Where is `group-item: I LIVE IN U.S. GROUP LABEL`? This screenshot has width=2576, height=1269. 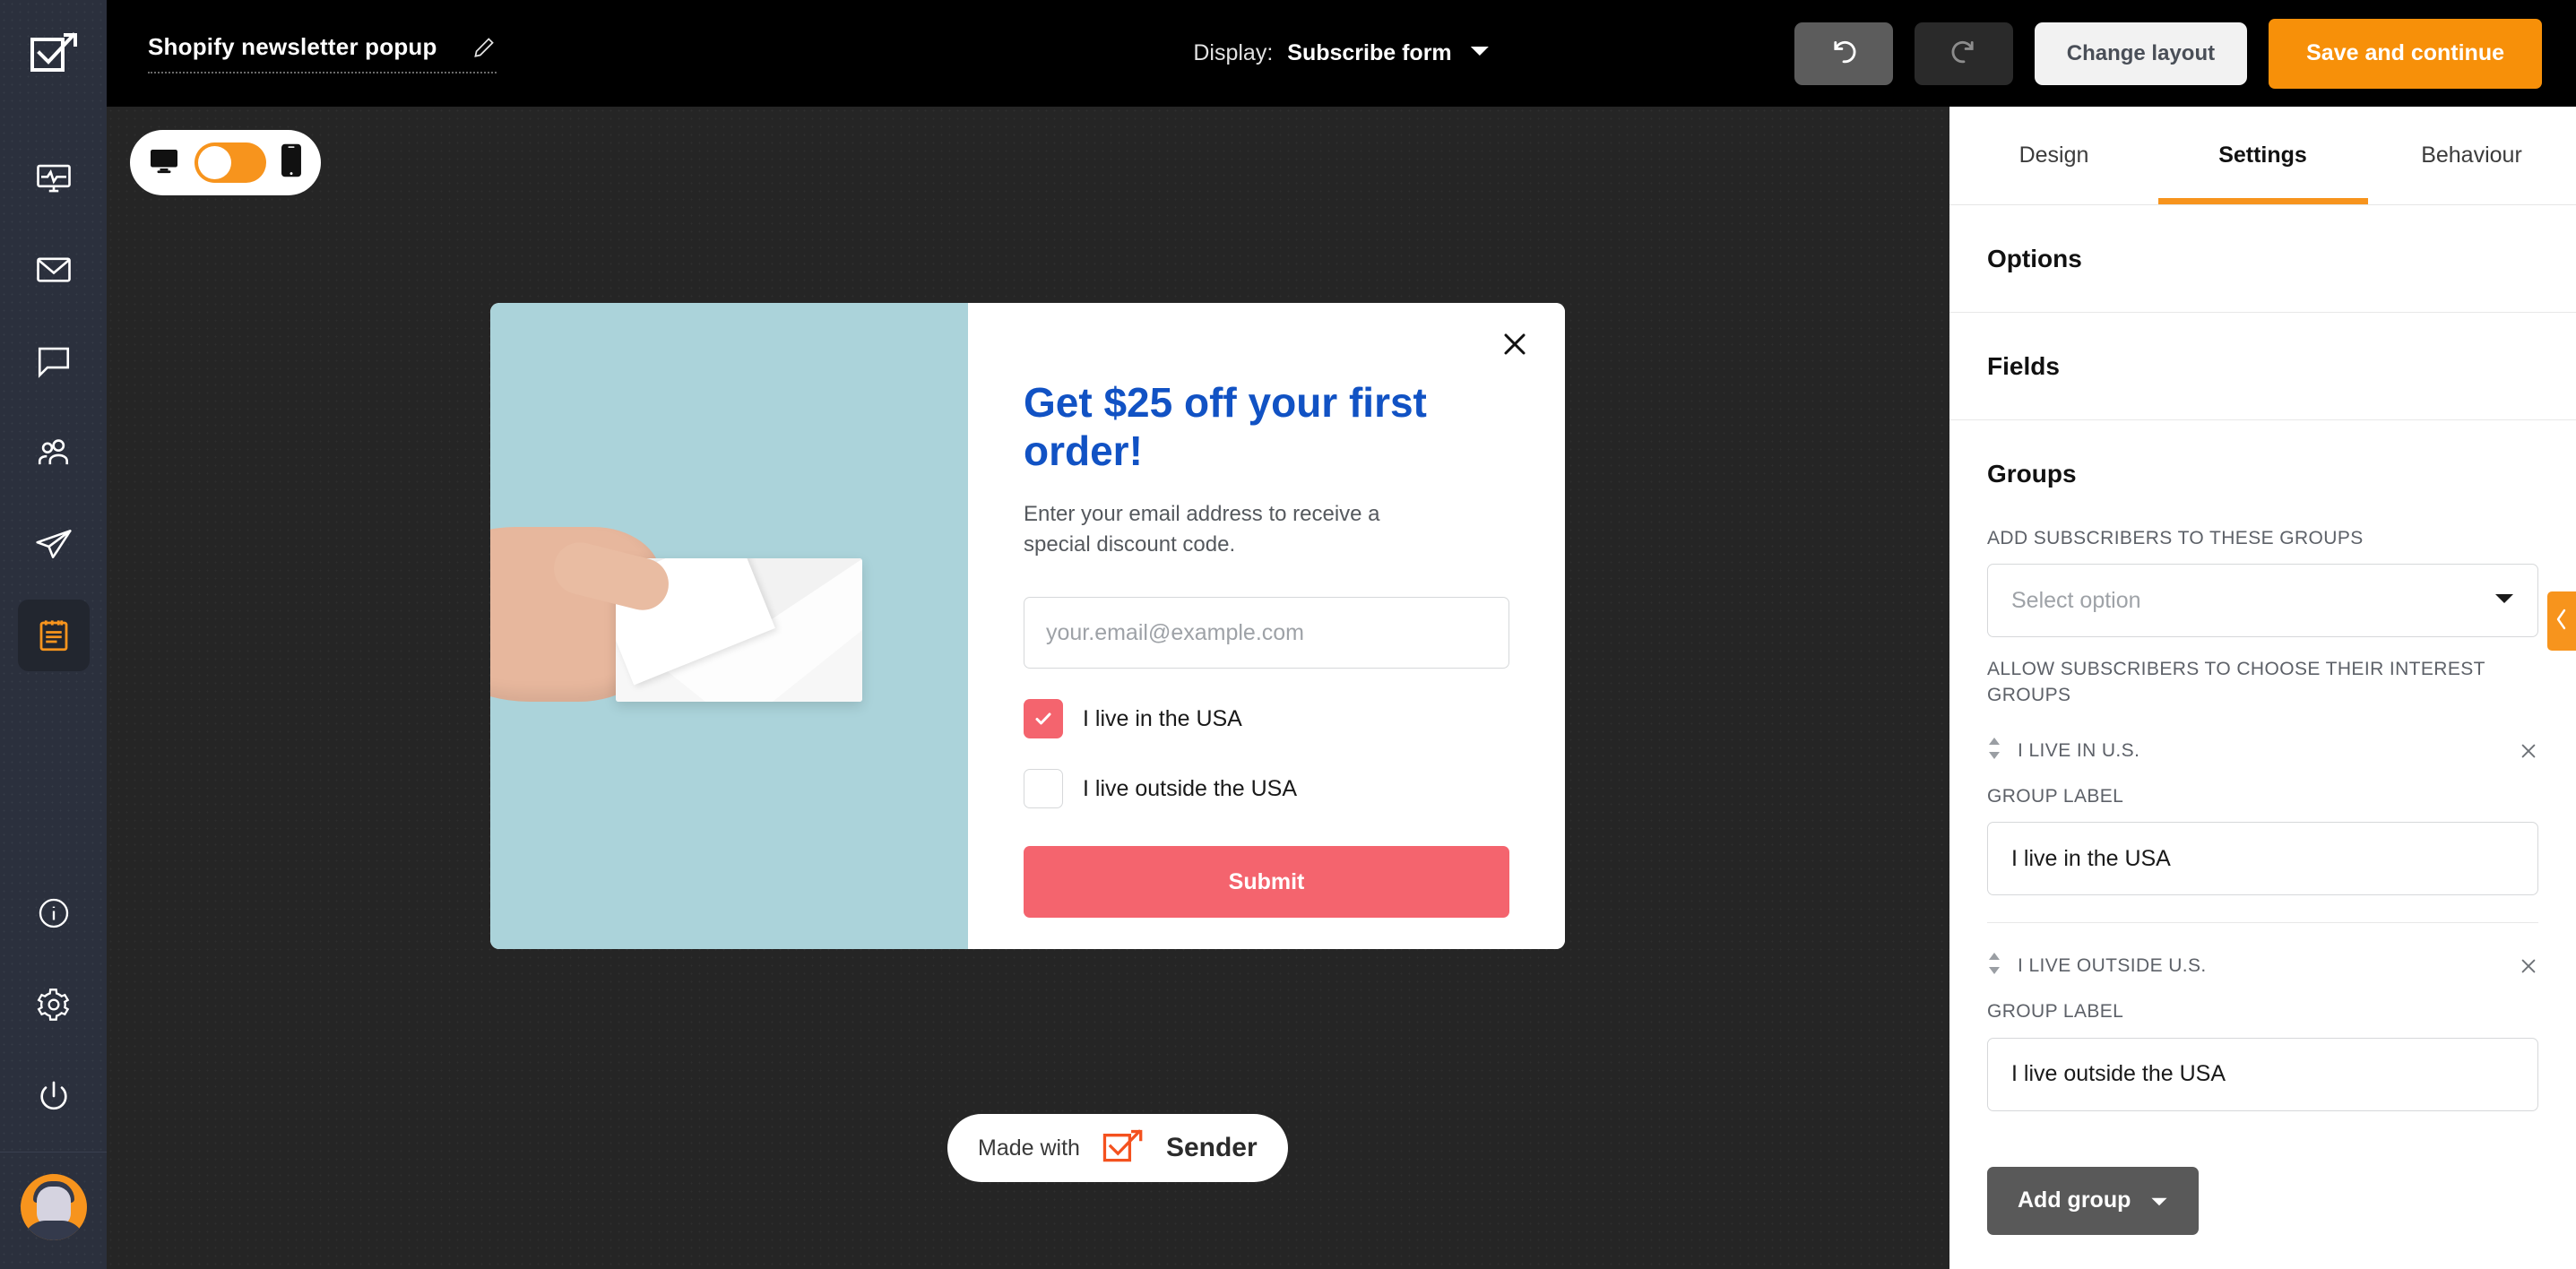 group-item: I LIVE IN U.S. GROUP LABEL is located at coordinates (2262, 830).